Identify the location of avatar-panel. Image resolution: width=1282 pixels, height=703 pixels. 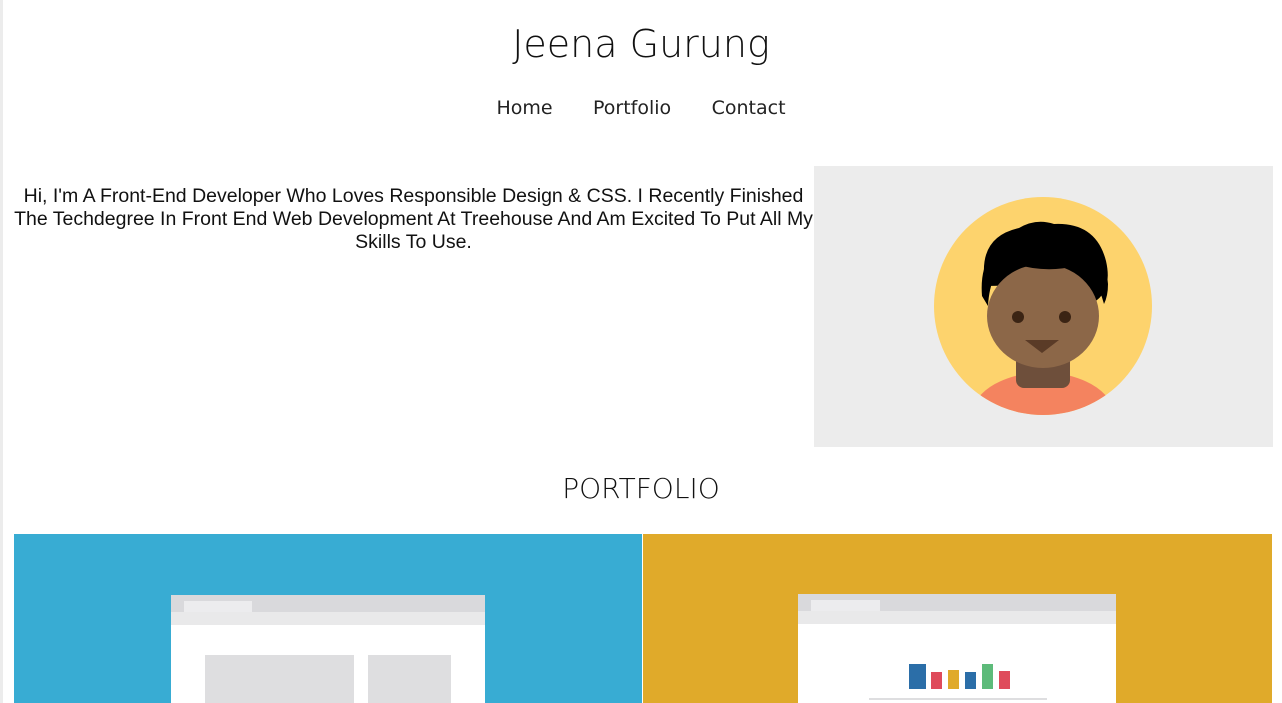
(1043, 306).